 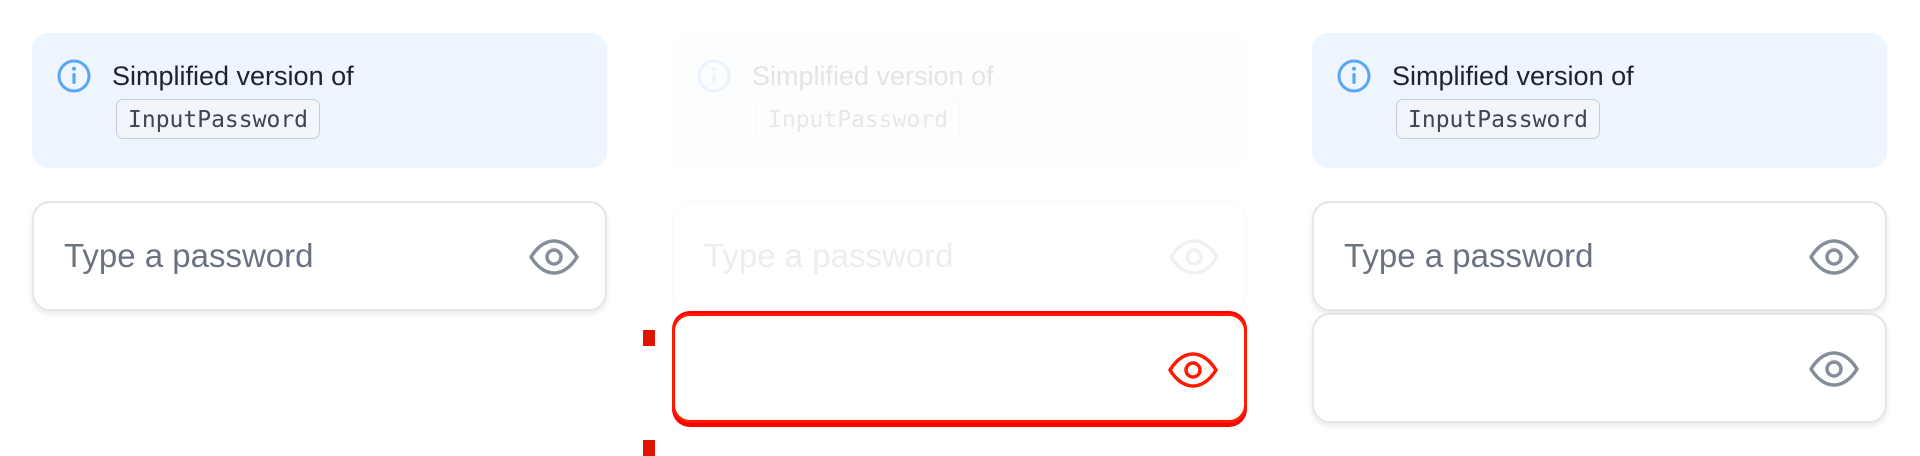 I want to click on password-input-secondary, so click(x=1599, y=368).